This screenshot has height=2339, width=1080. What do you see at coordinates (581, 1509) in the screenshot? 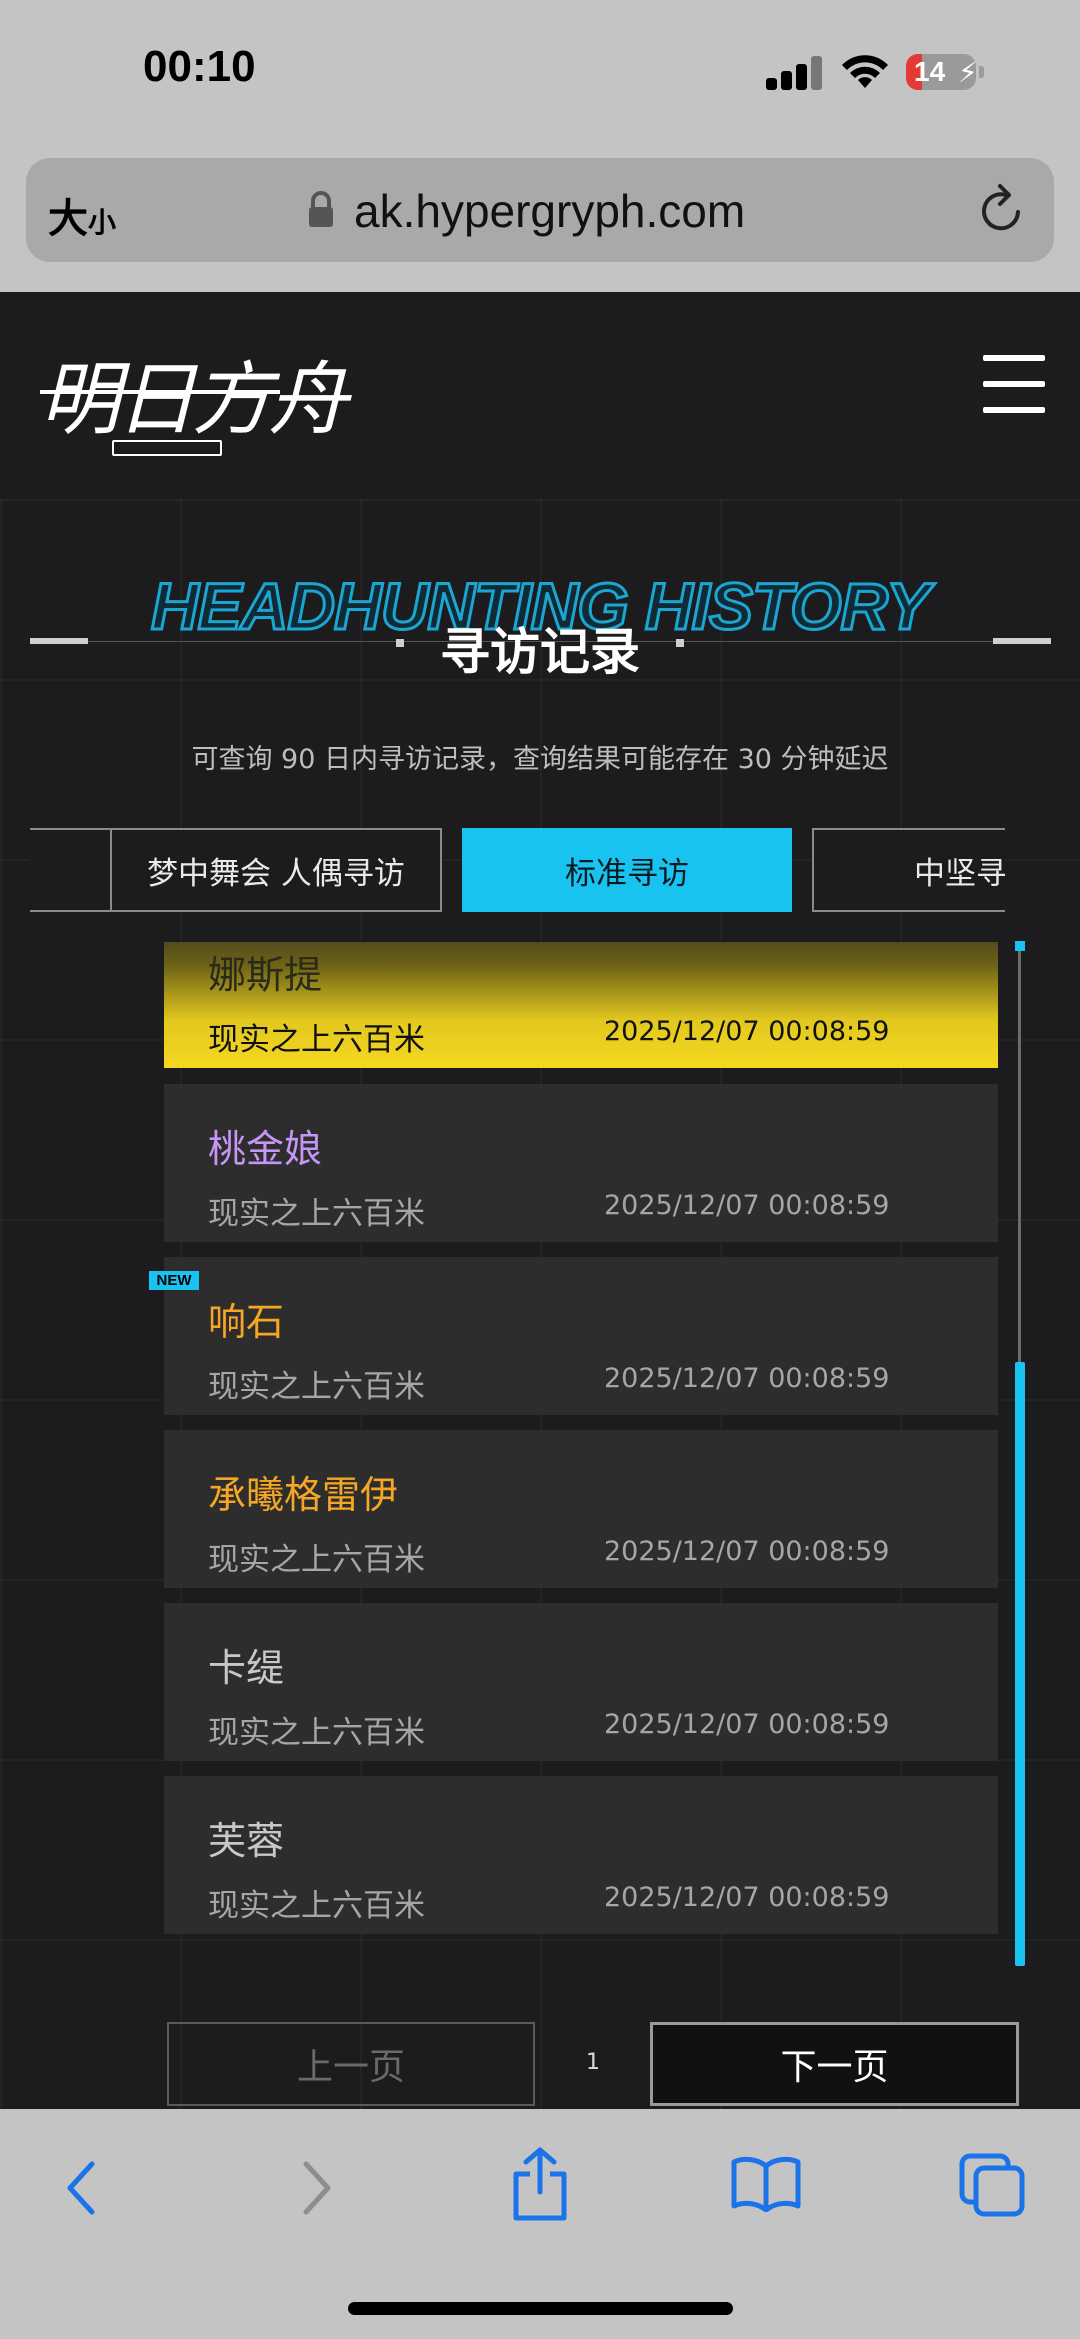
I see `record-row: 承曦格雷伊 现实之上六百米 2025/12/07 00:08:59` at bounding box center [581, 1509].